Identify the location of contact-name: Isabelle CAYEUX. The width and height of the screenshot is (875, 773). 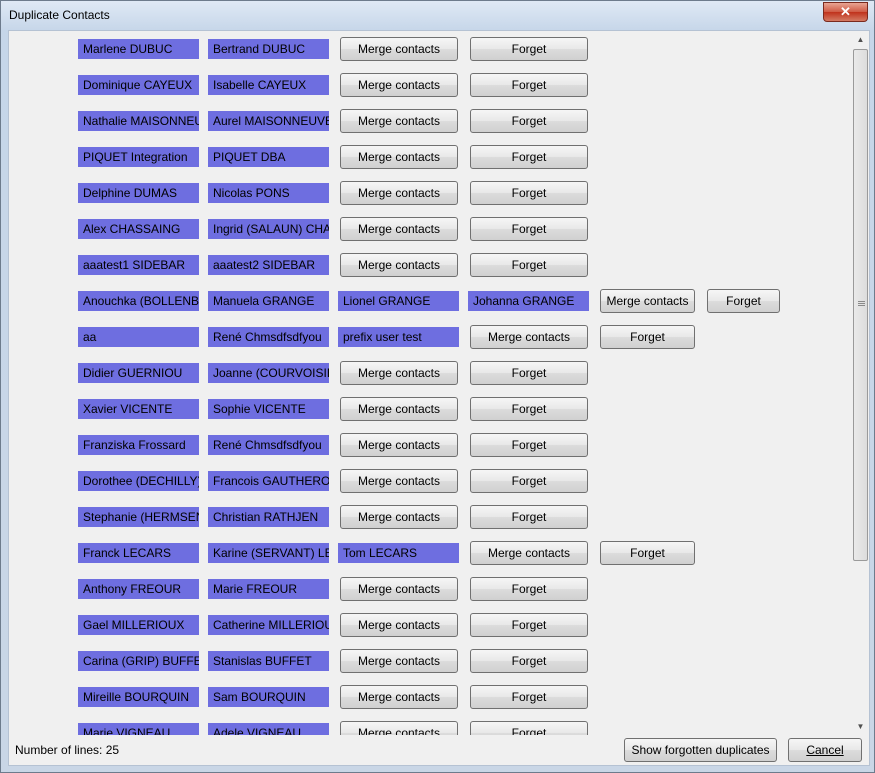
(268, 85).